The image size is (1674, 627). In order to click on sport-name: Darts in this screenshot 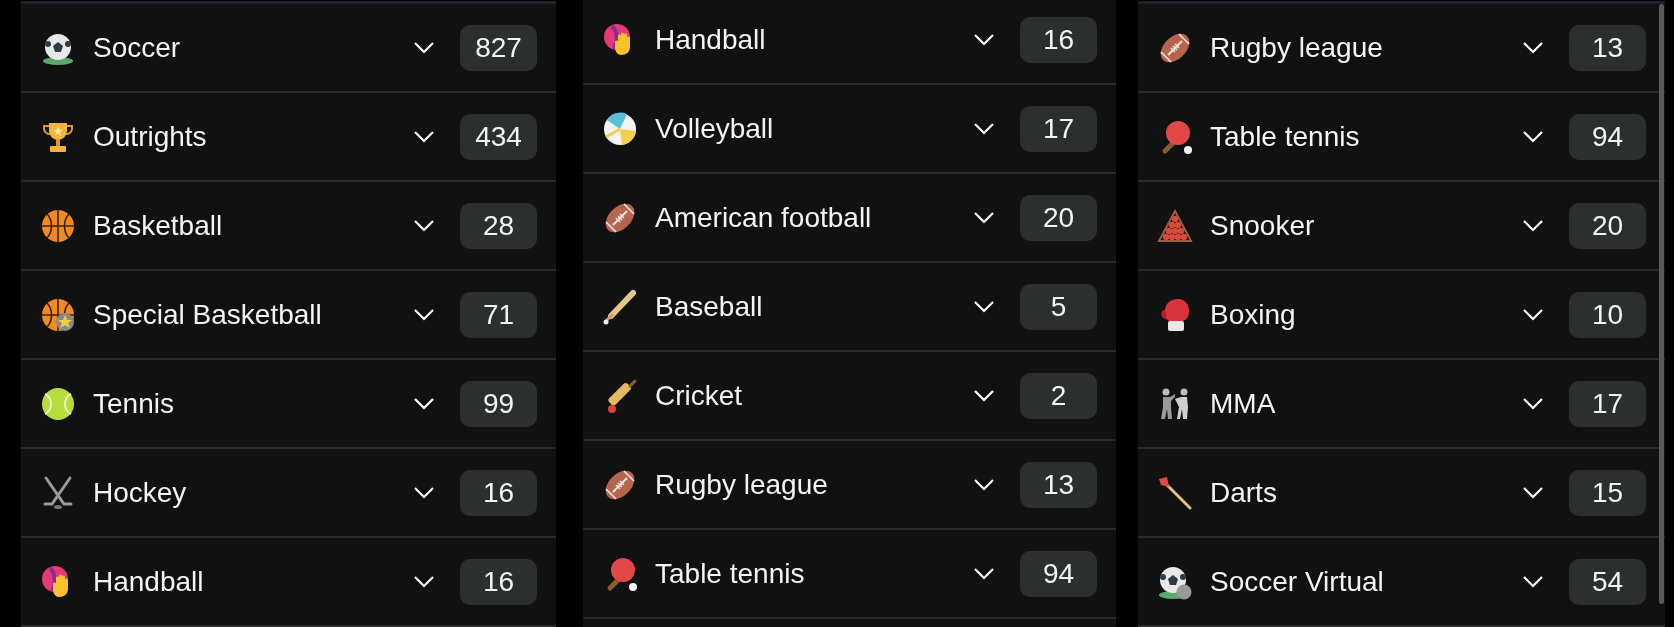, I will do `click(1244, 492)`.